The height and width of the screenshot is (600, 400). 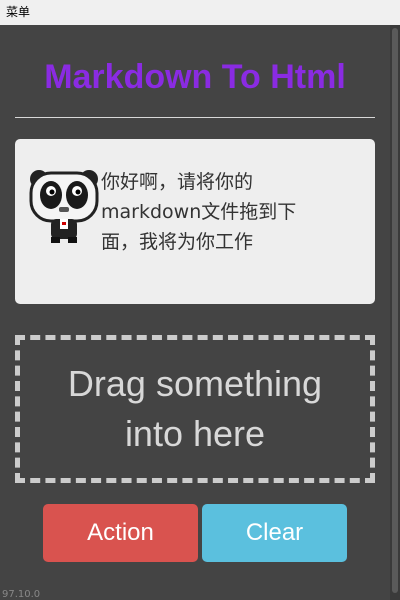 I want to click on clear-button: Clear, so click(x=274, y=533).